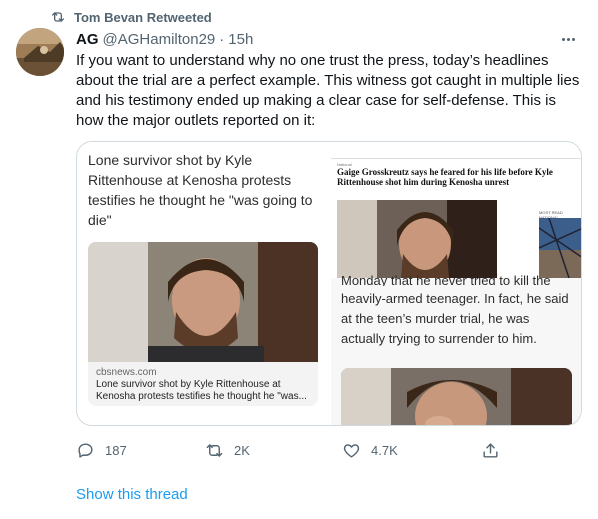 The width and height of the screenshot is (598, 519). What do you see at coordinates (85, 450) in the screenshot?
I see `reply-icon` at bounding box center [85, 450].